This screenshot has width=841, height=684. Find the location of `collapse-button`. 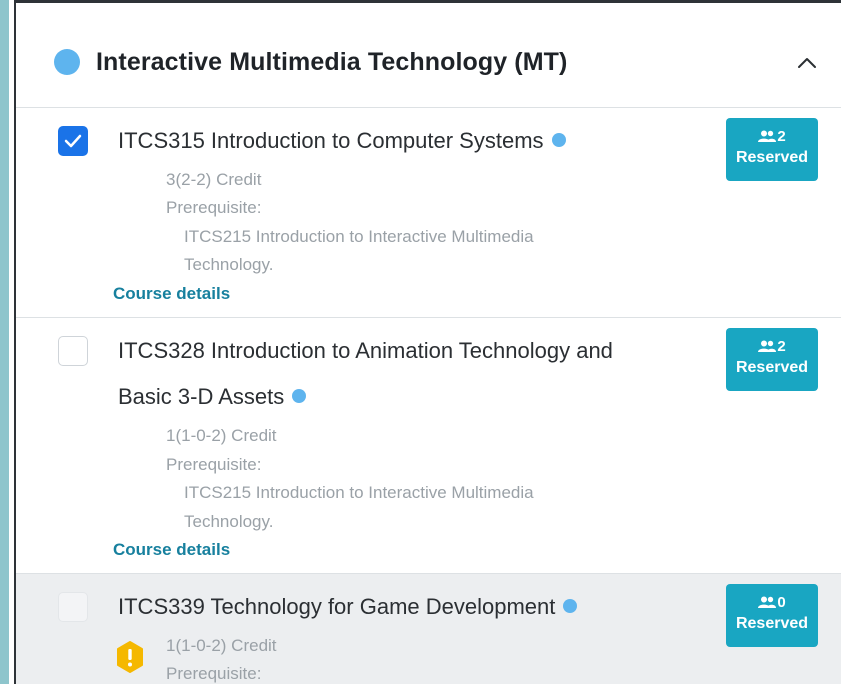

collapse-button is located at coordinates (807, 63).